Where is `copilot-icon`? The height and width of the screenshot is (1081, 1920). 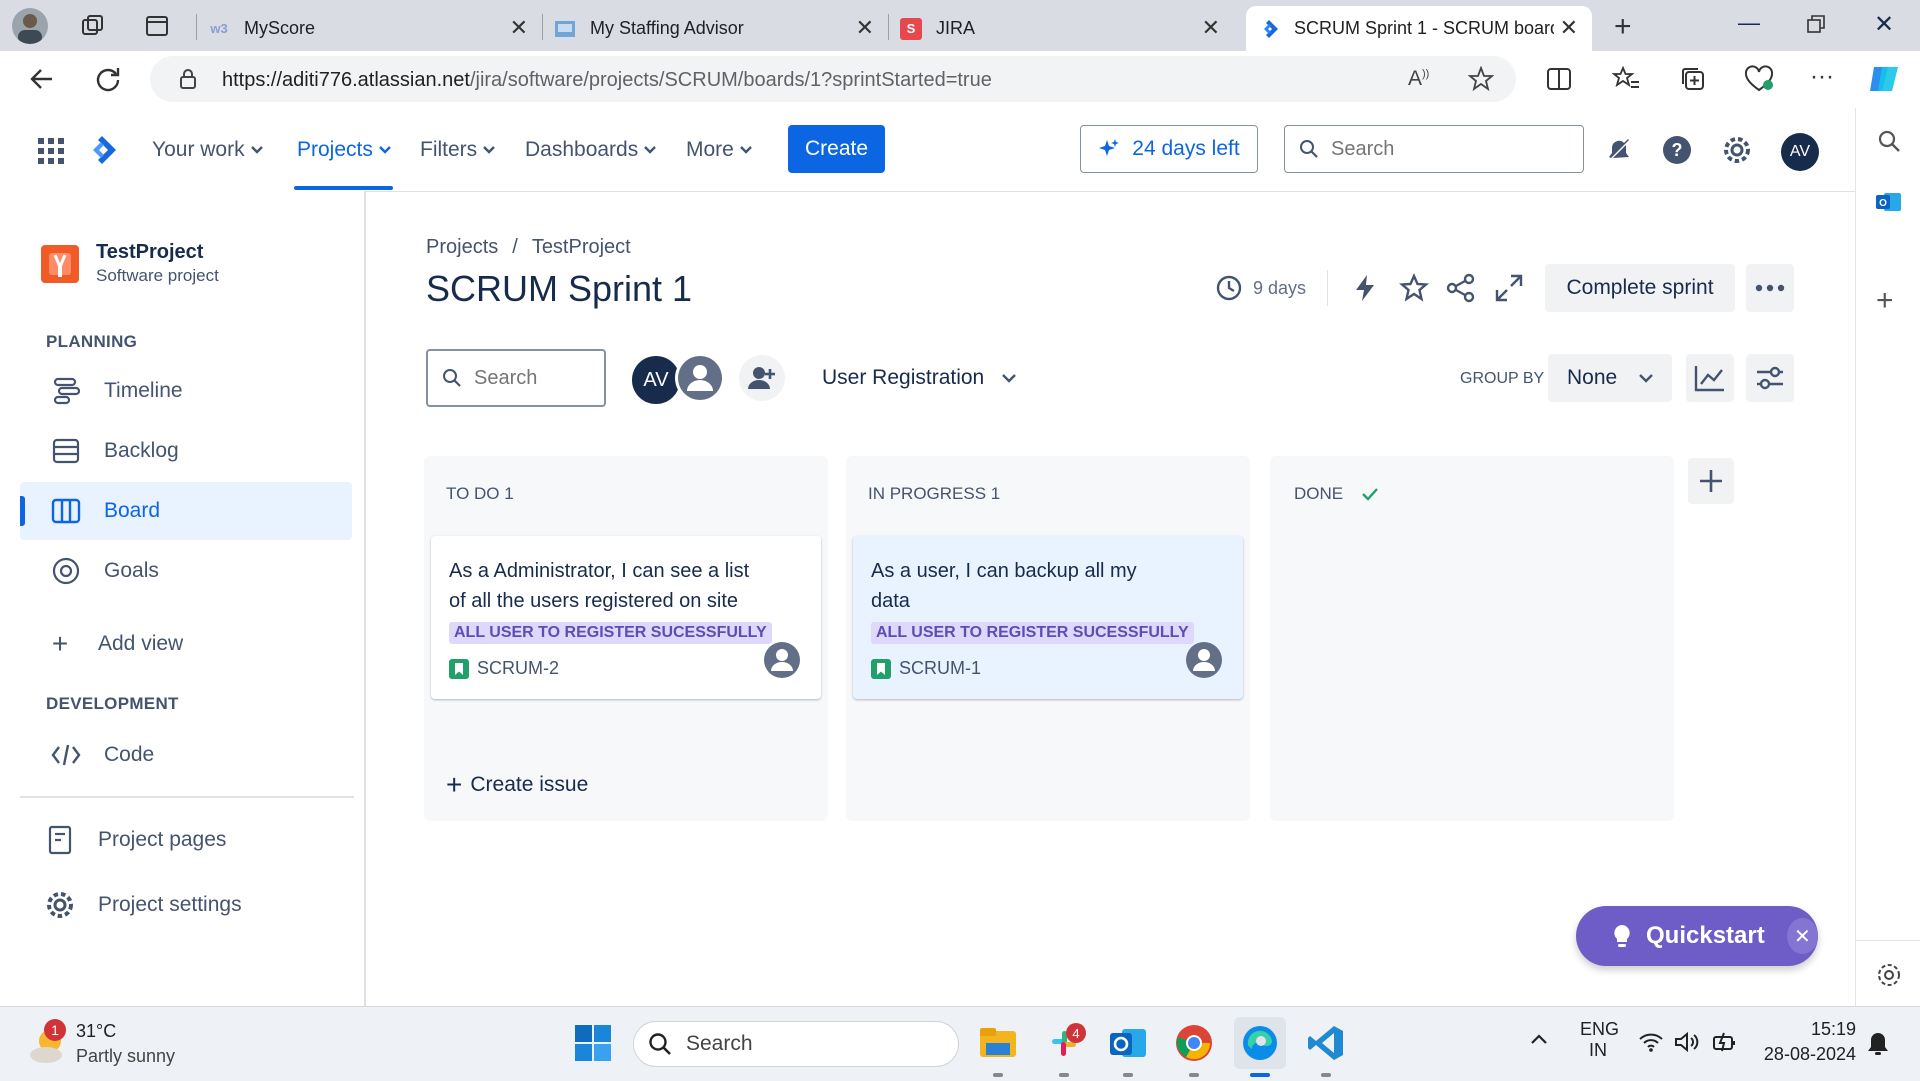
copilot-icon is located at coordinates (1885, 79).